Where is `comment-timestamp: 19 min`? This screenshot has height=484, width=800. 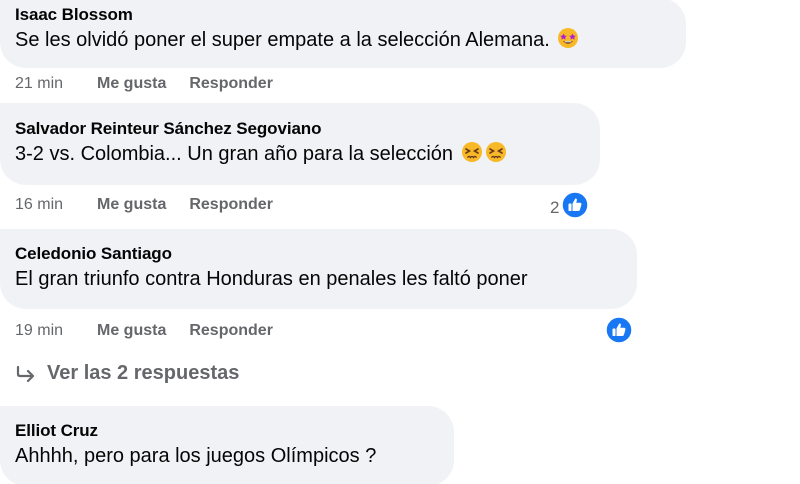 comment-timestamp: 19 min is located at coordinates (56, 331).